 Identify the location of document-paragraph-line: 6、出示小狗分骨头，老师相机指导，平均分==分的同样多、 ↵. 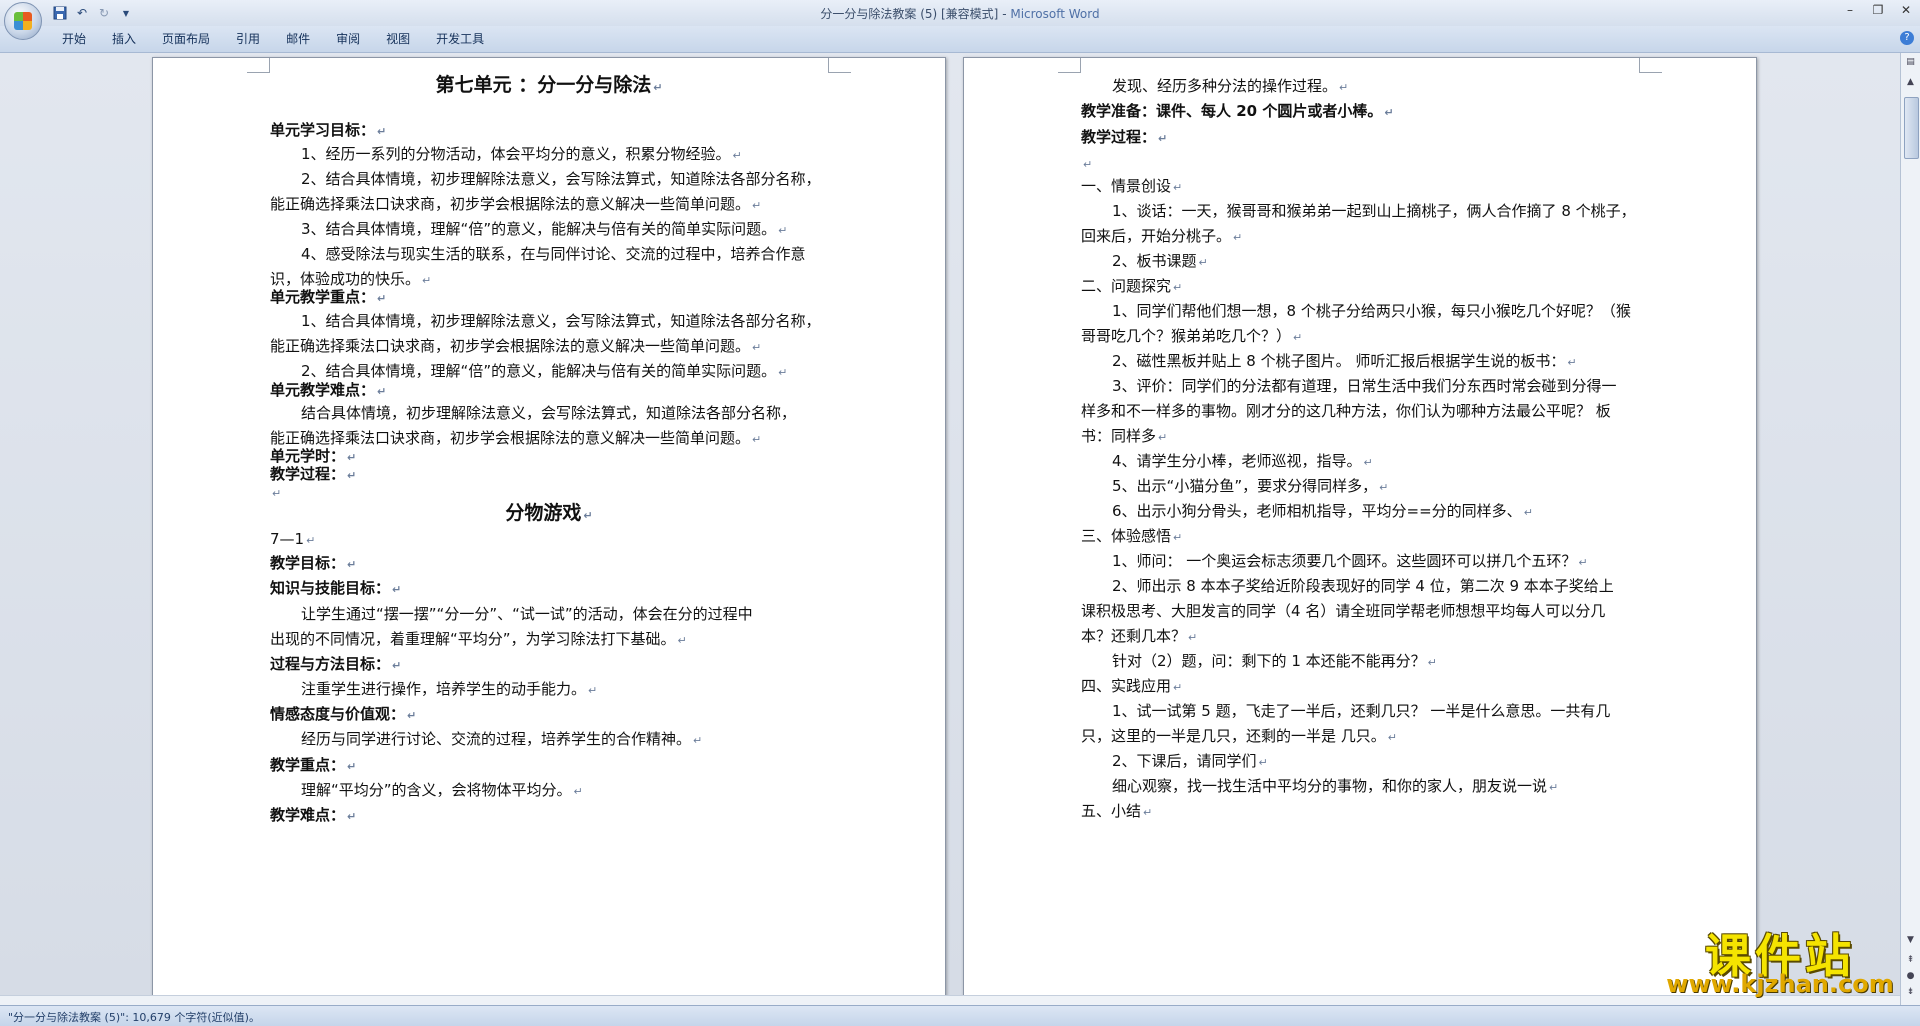
(1360, 512).